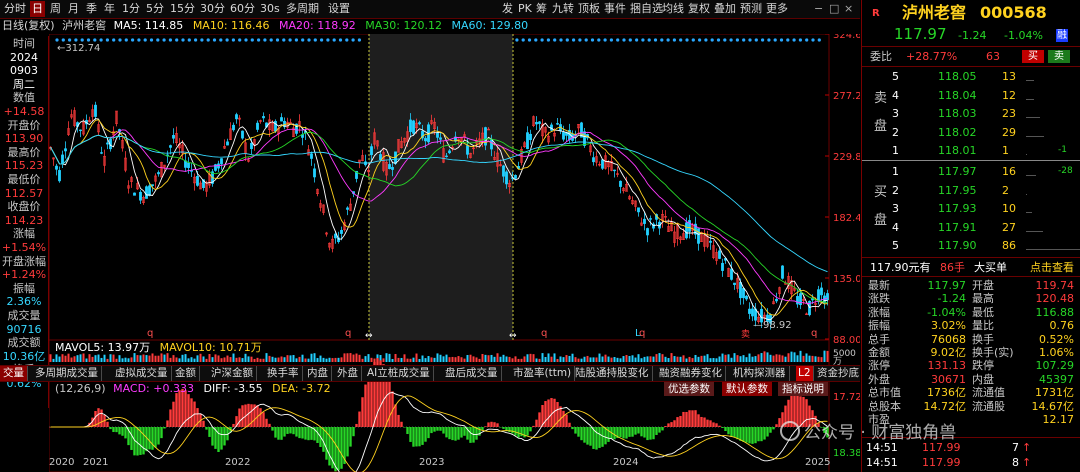 The image size is (1080, 472). Describe the element at coordinates (182, 9) in the screenshot. I see `period-8: 15分` at that location.